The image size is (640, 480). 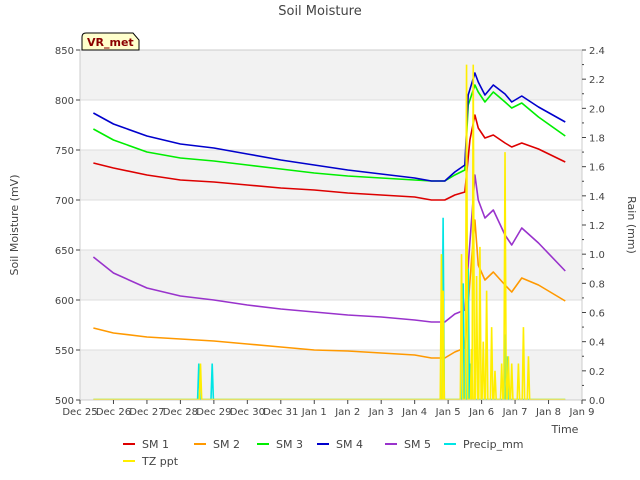 I want to click on x-tick-label: Jan 2, so click(x=347, y=412).